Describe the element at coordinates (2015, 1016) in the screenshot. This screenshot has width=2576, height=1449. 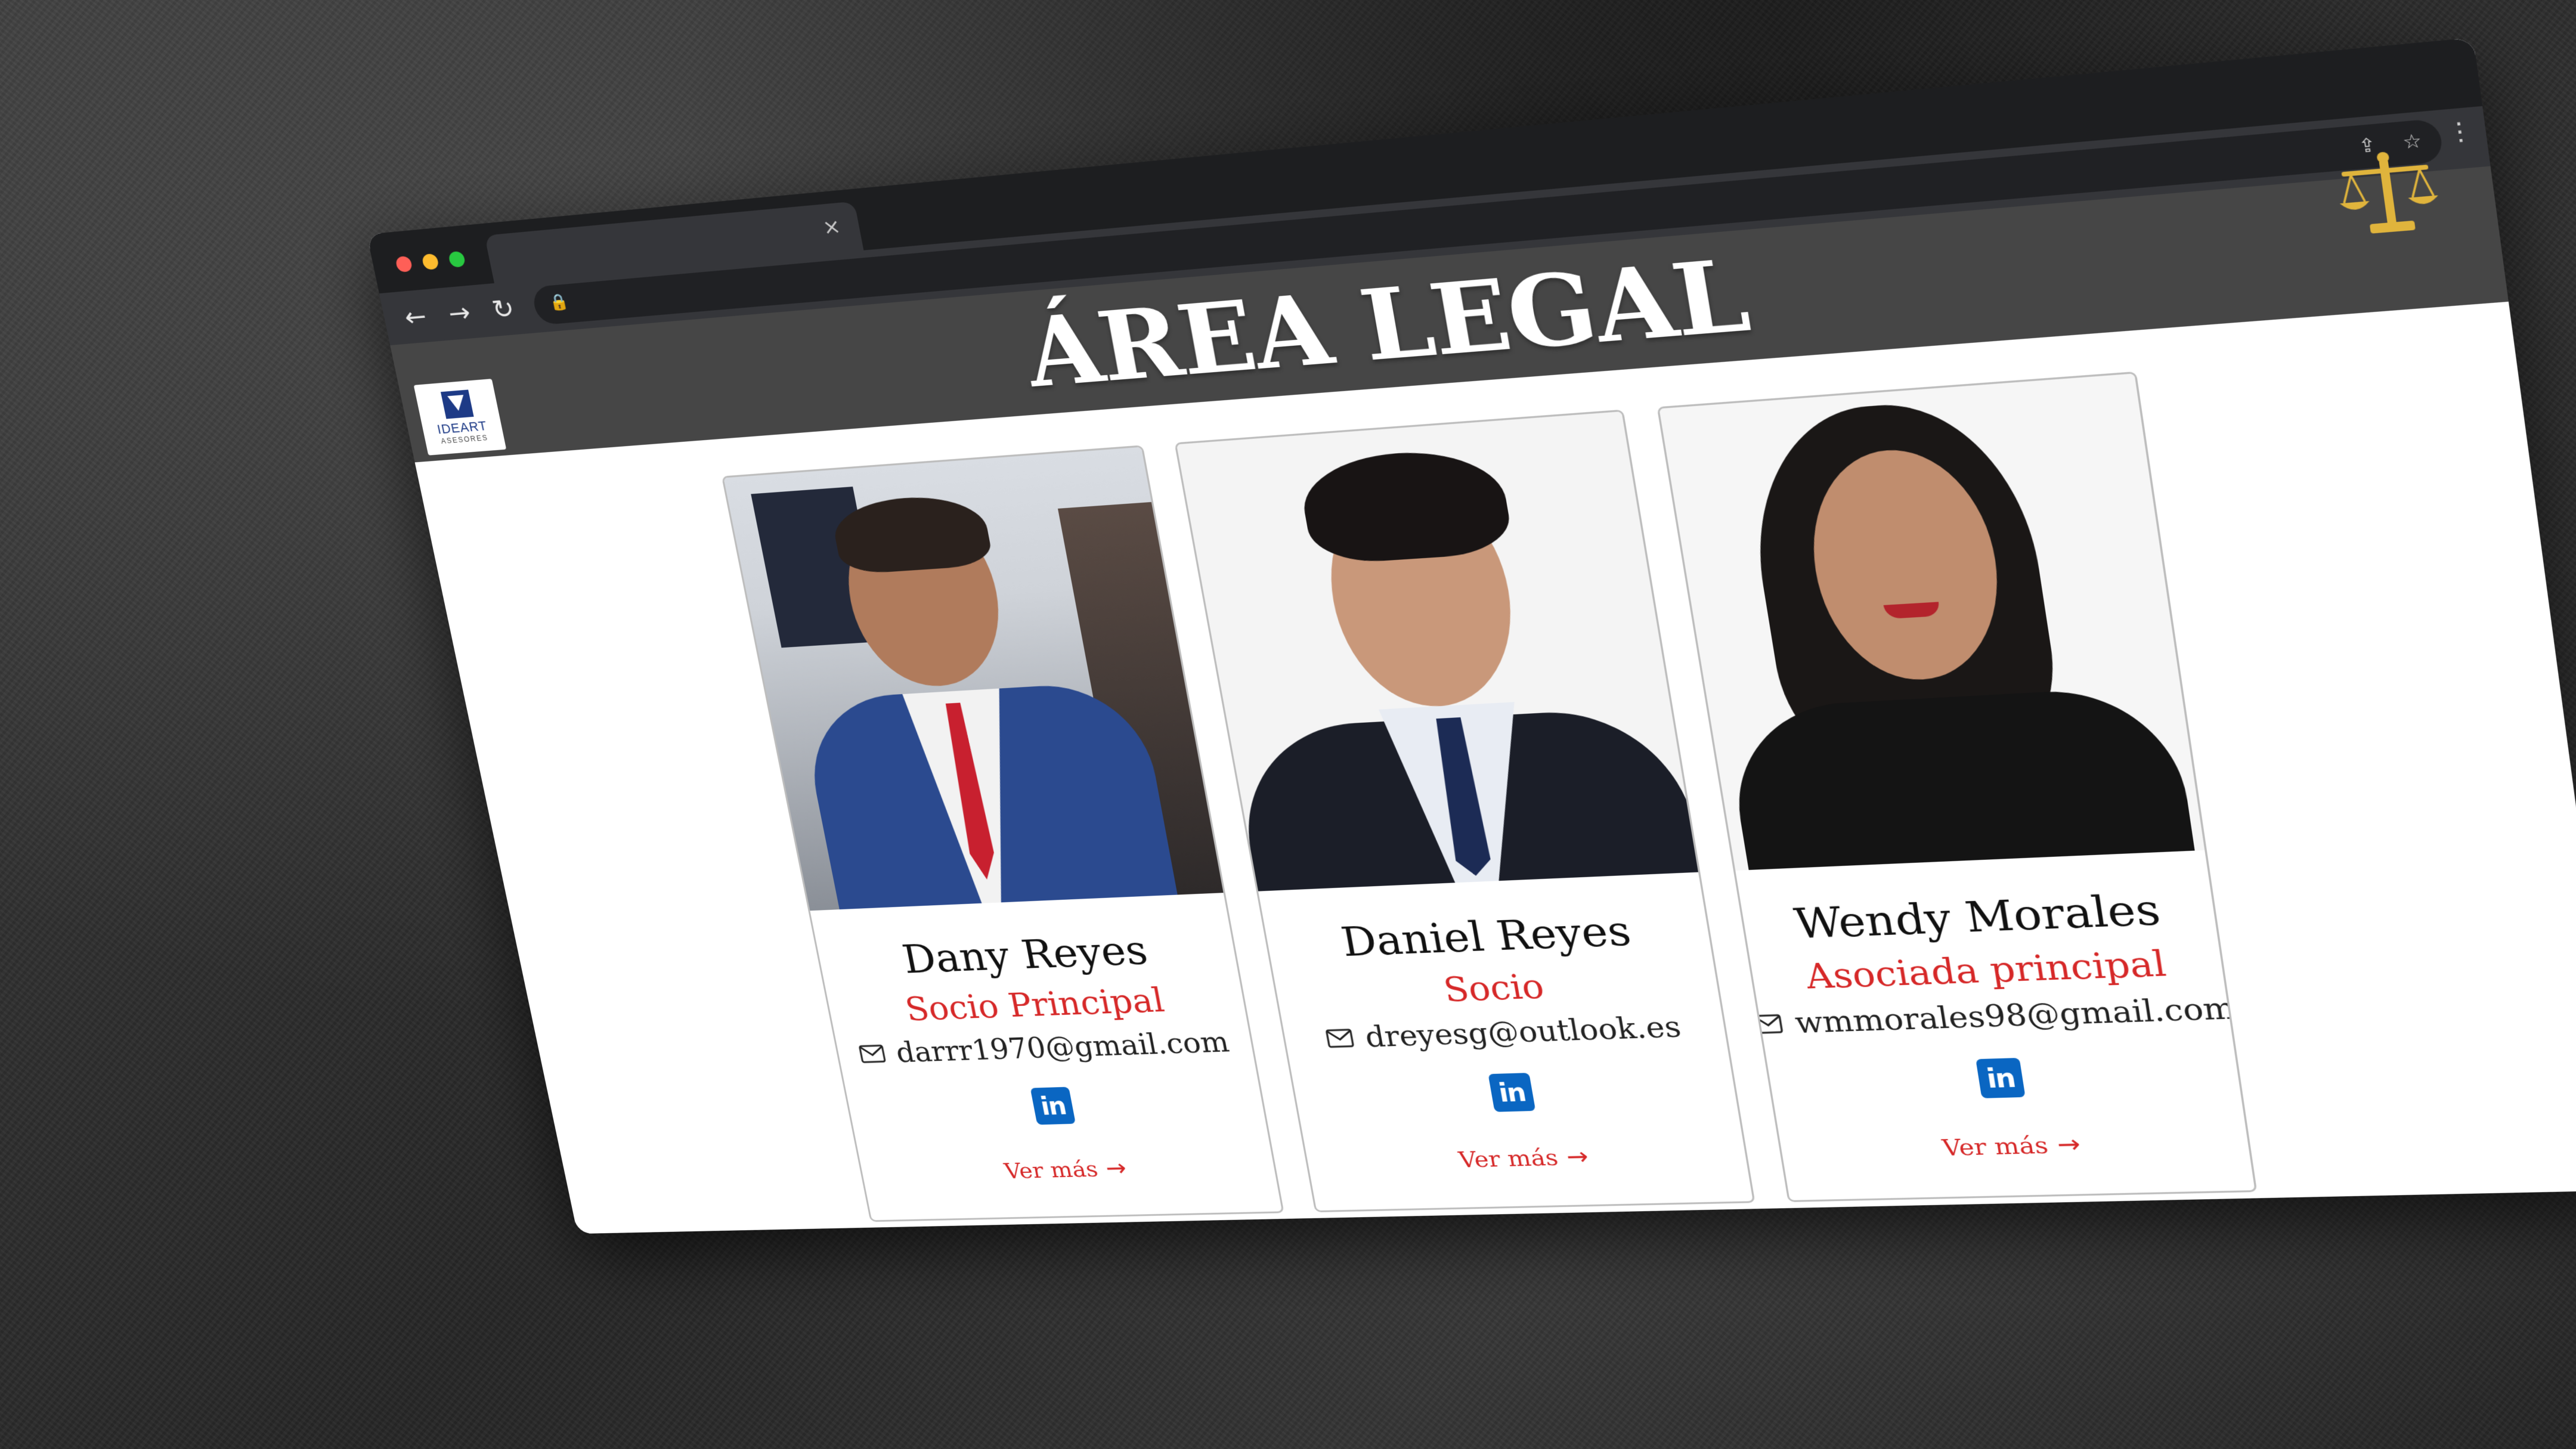
I see `email-text: wmmorales98@gmail.com` at that location.